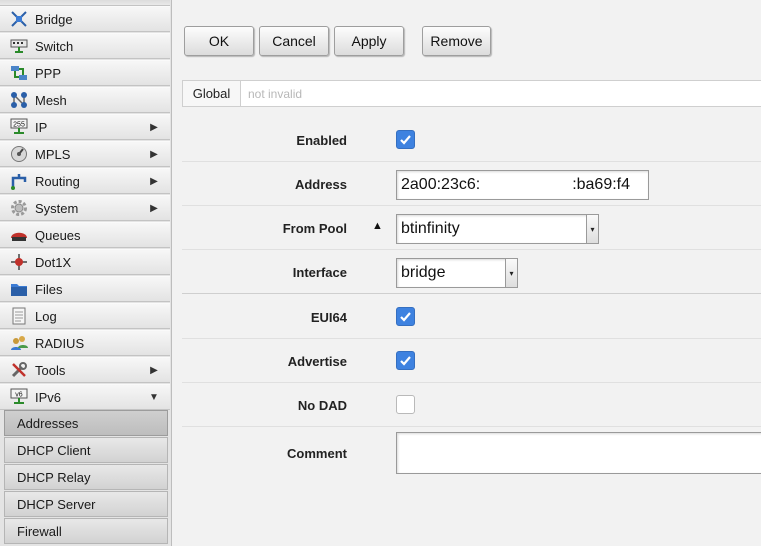 The image size is (761, 546). I want to click on enabled-label: Enabled, so click(321, 140).